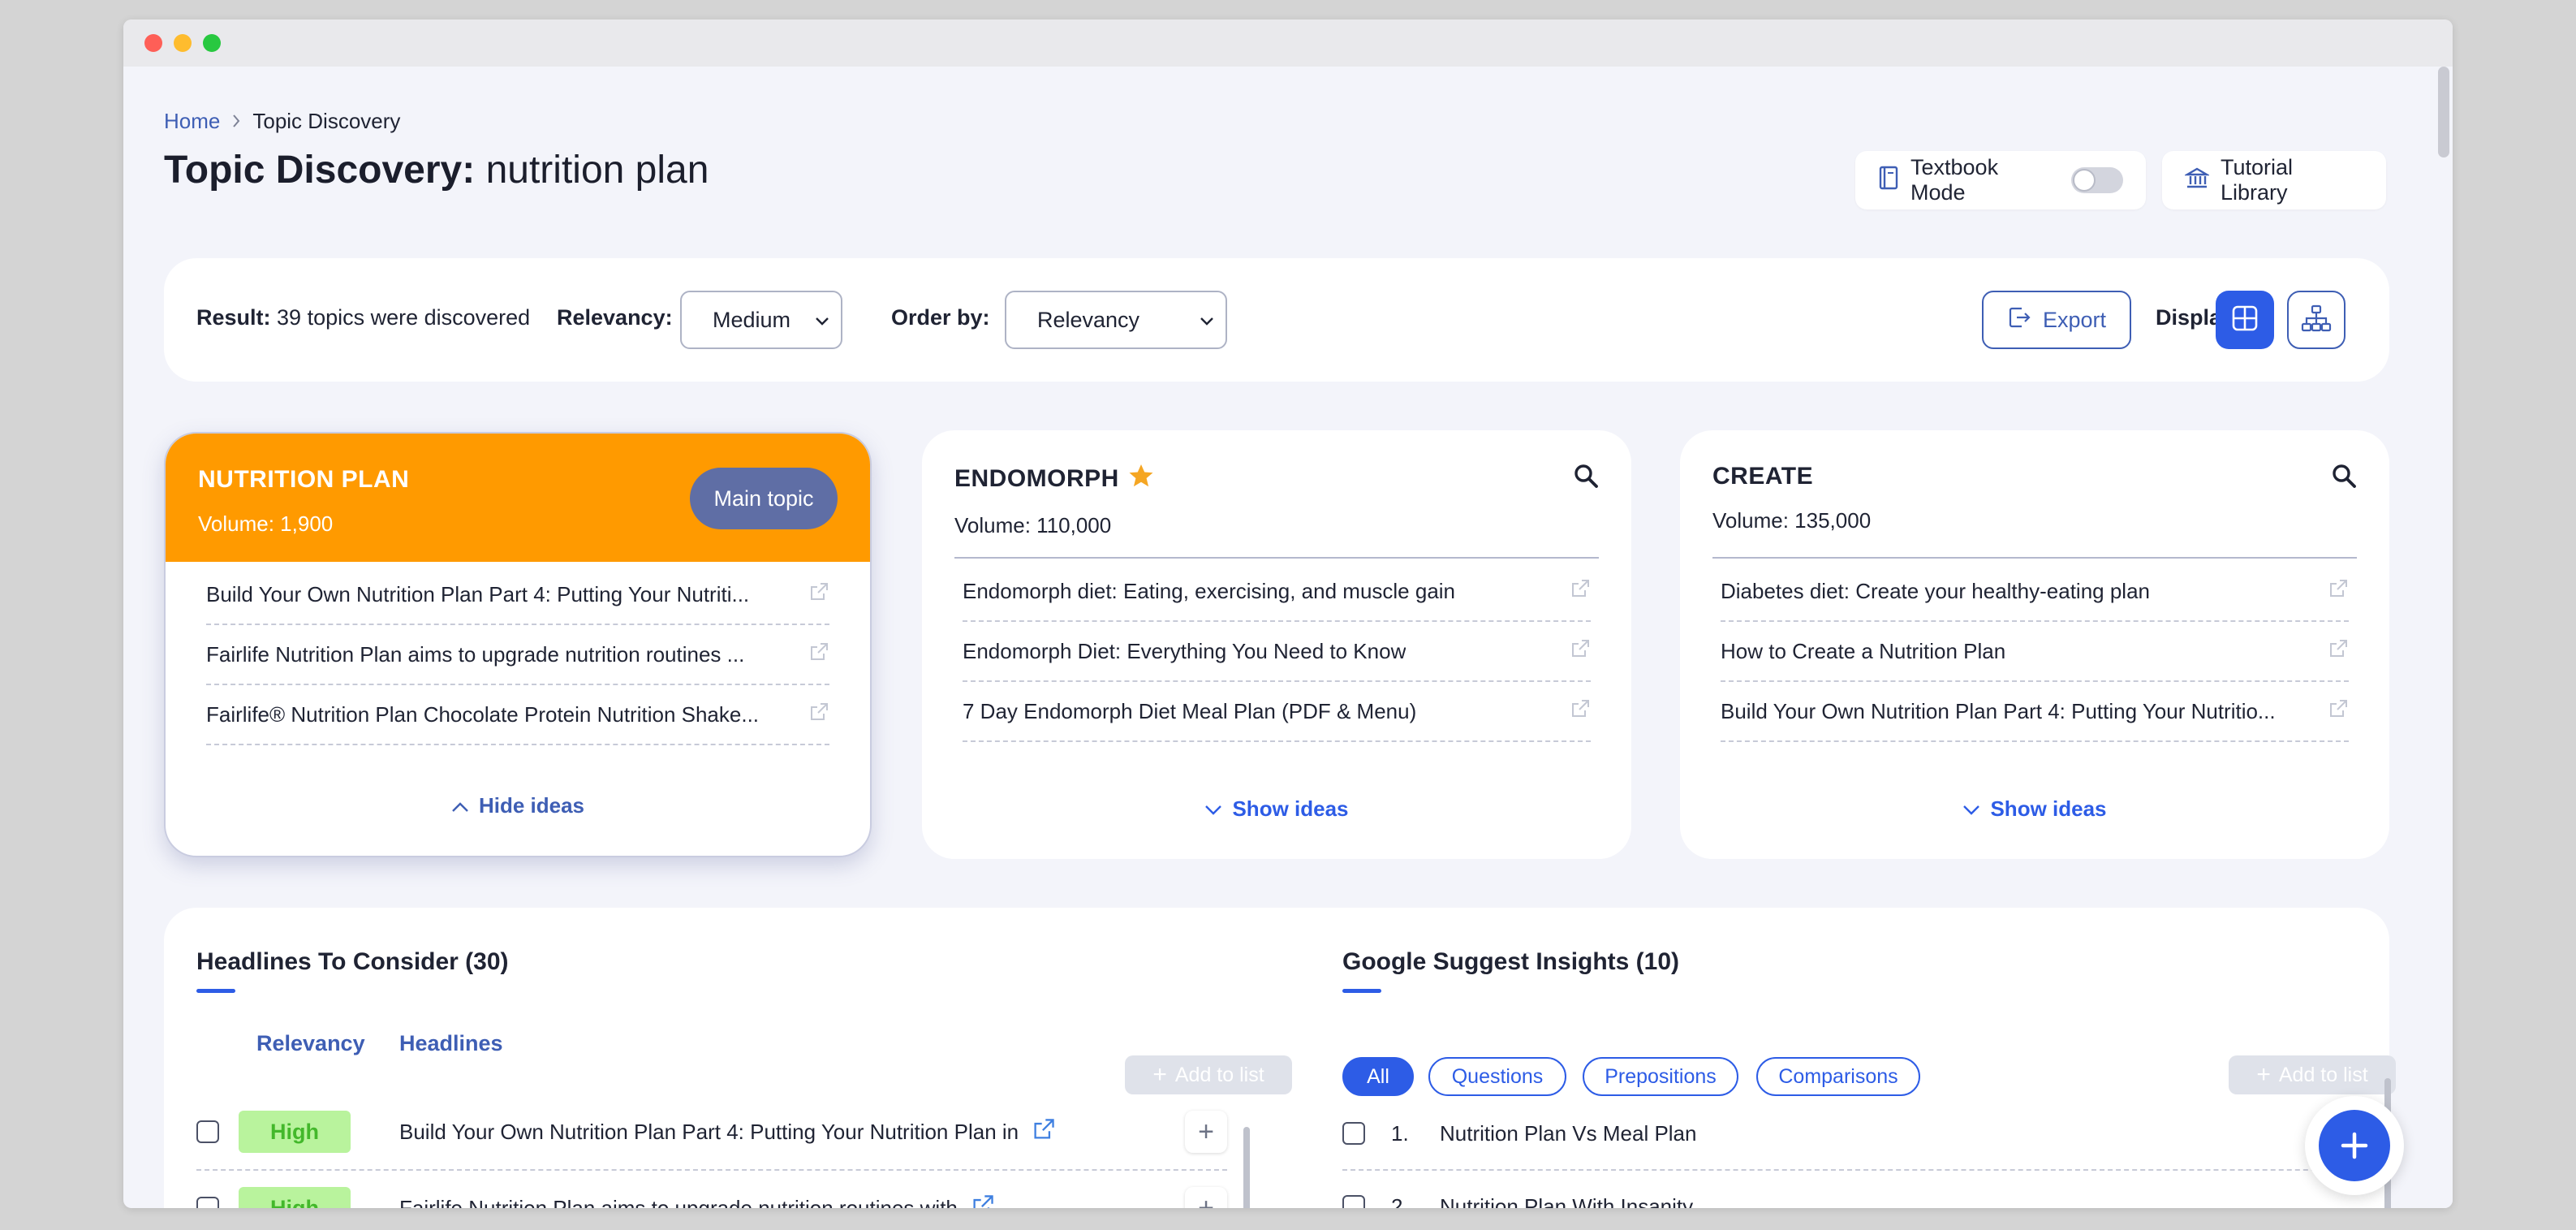  What do you see at coordinates (1763, 476) in the screenshot?
I see `topic-card-title: CREATE` at bounding box center [1763, 476].